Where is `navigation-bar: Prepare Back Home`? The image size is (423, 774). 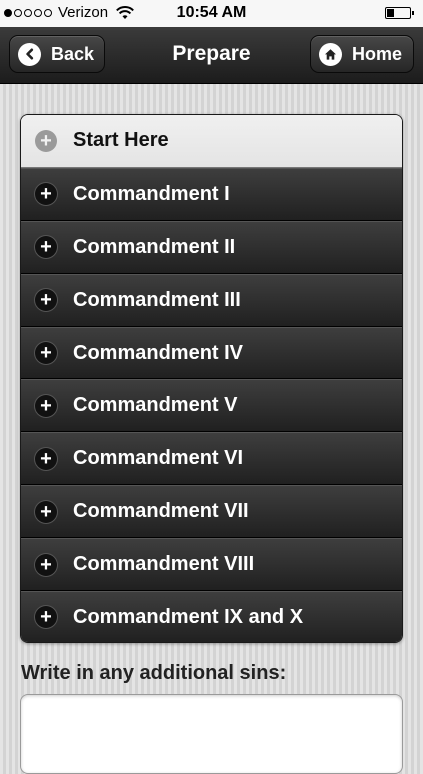
navigation-bar: Prepare Back Home is located at coordinates (211, 55).